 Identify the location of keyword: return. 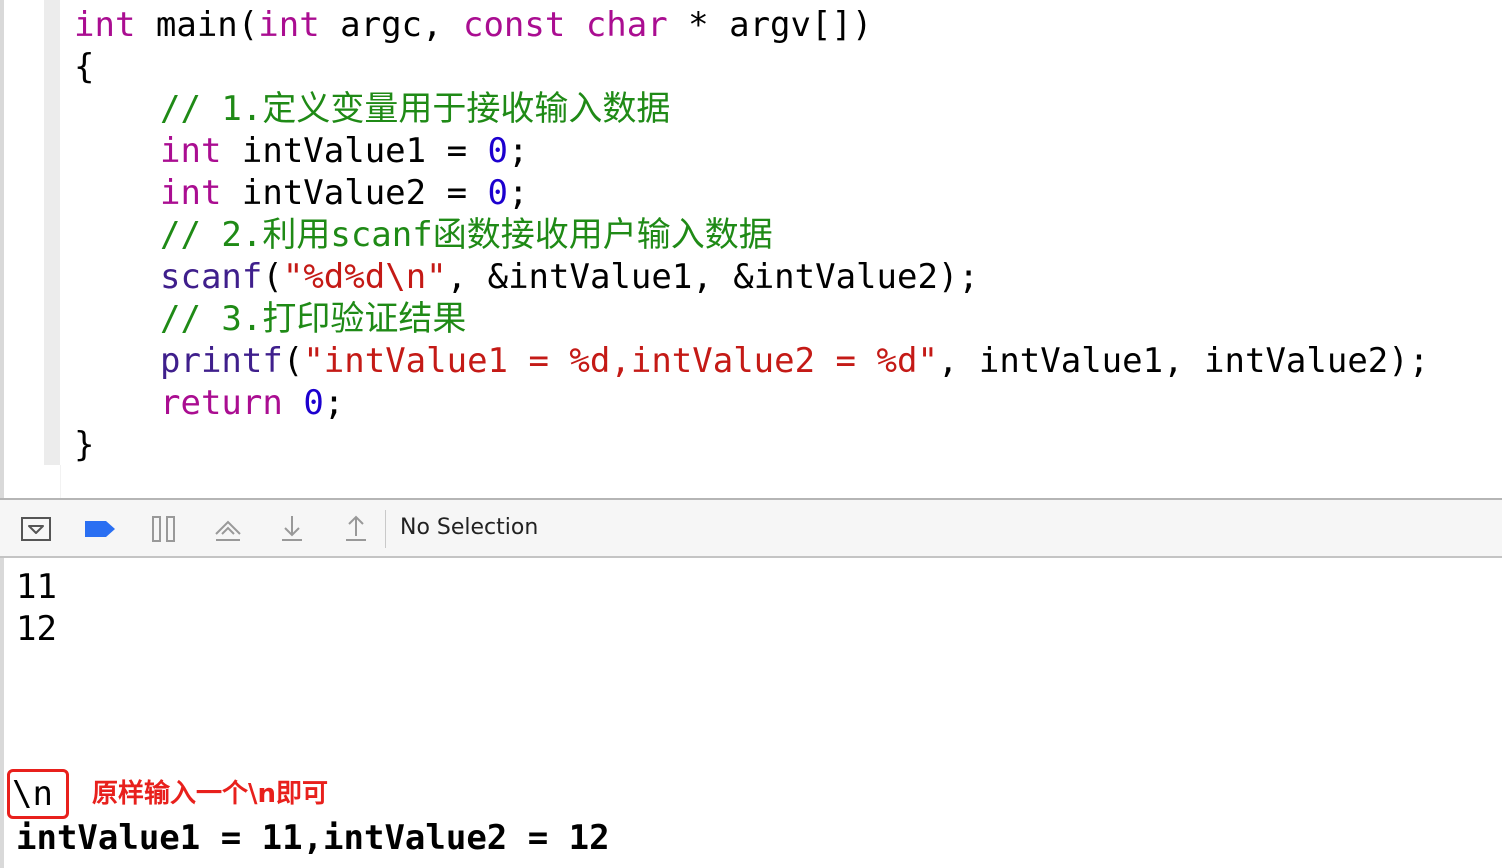
(221, 403).